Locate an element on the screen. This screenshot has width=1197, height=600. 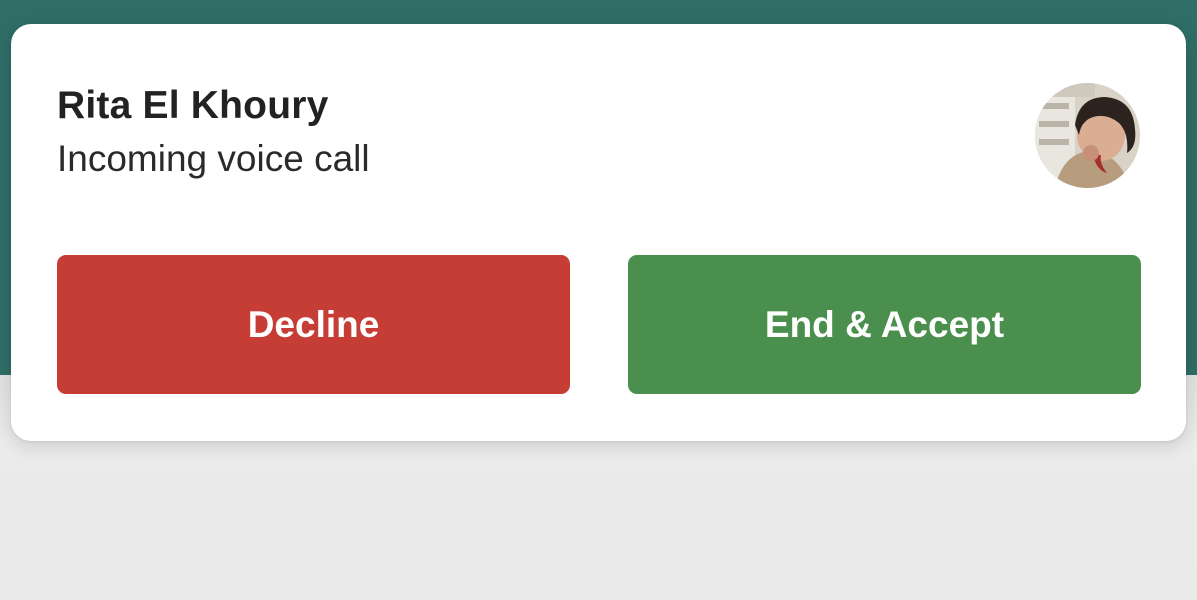
call-status: Incoming voice call is located at coordinates (213, 158).